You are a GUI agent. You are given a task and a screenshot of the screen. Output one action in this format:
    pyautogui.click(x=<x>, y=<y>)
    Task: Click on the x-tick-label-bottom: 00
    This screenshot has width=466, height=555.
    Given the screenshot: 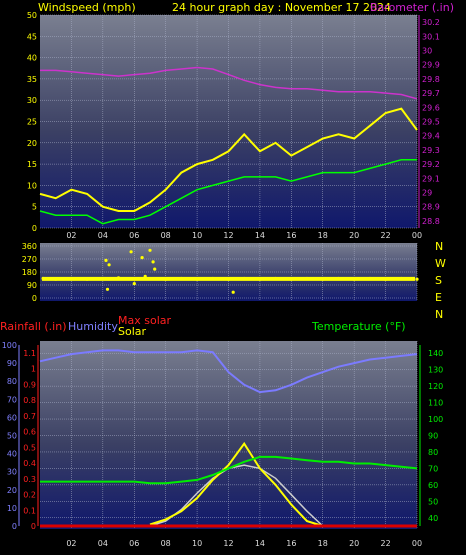 What is the action you would take?
    pyautogui.click(x=417, y=543)
    